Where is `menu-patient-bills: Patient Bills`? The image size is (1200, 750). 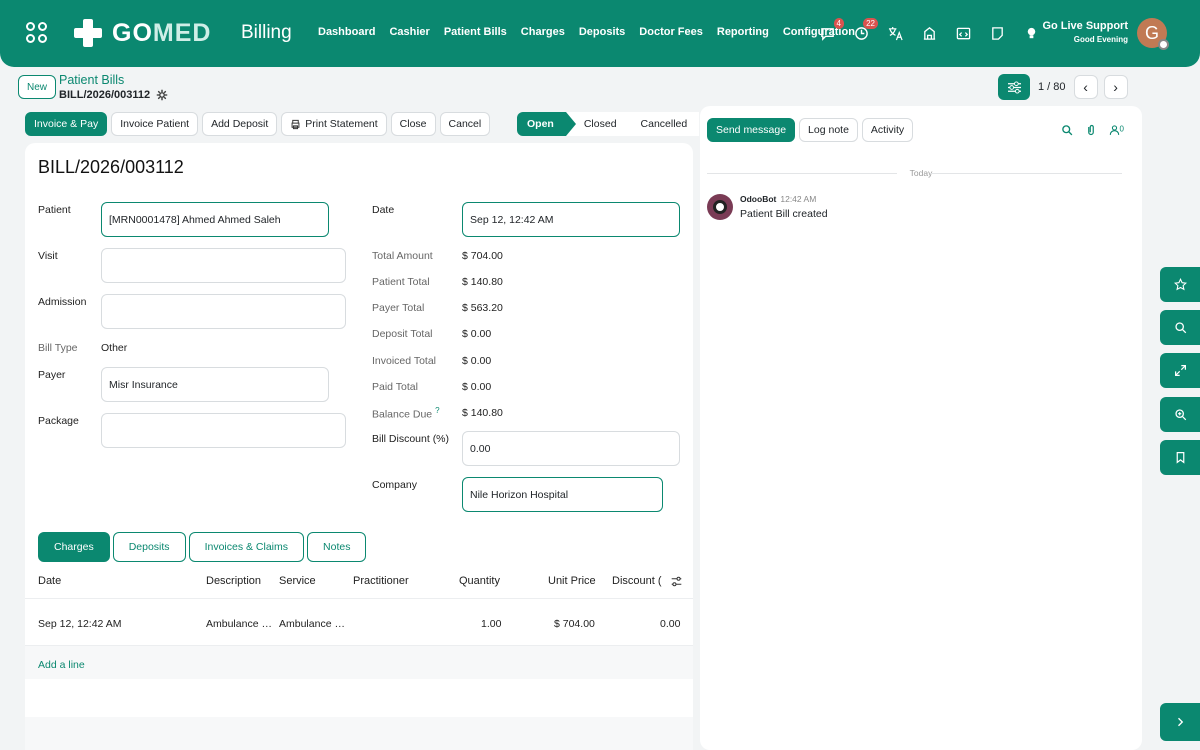 menu-patient-bills: Patient Bills is located at coordinates (475, 32).